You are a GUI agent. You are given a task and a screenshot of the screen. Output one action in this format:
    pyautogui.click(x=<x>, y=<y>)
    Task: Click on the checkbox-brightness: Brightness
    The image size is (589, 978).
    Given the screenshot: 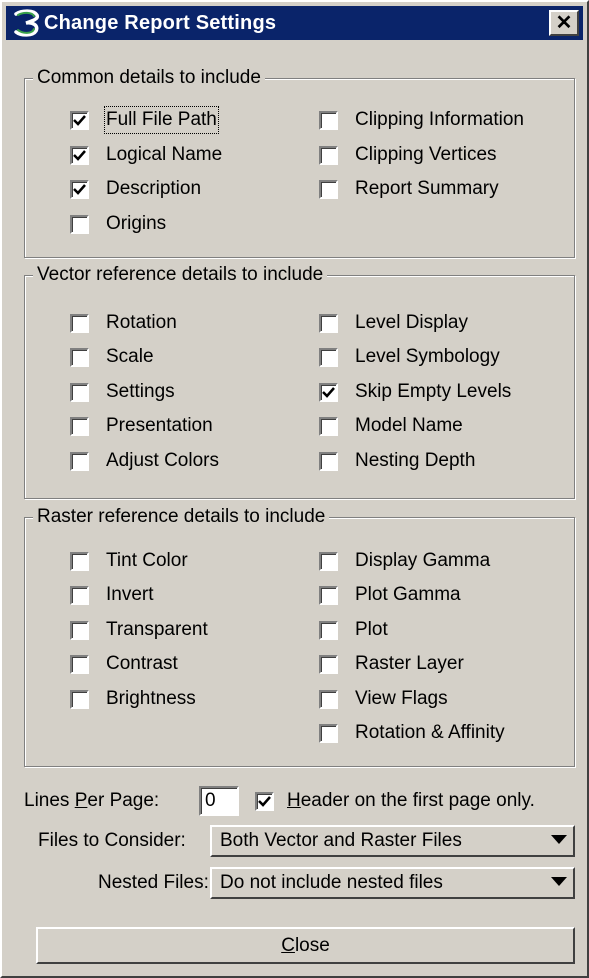 What is the action you would take?
    pyautogui.click(x=133, y=699)
    